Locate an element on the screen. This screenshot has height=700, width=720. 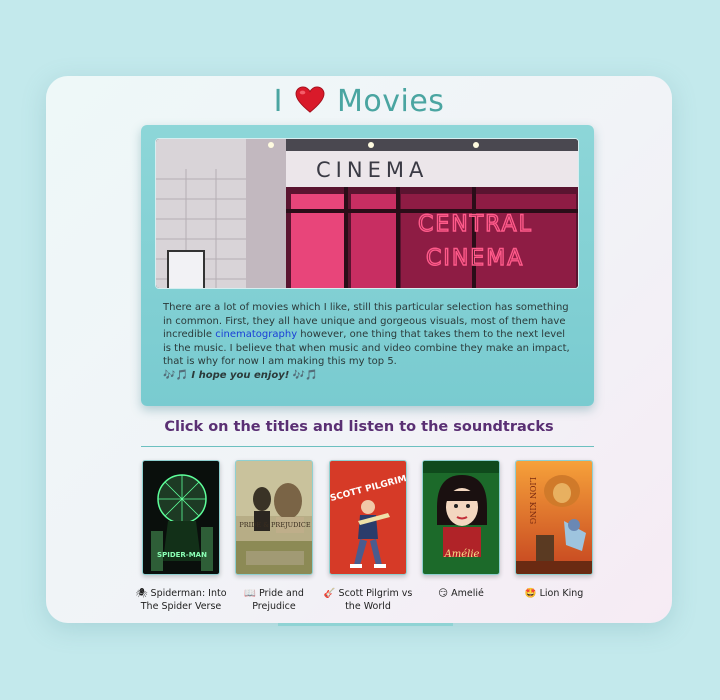
cinematography-link: cinematography is located at coordinates (256, 334).